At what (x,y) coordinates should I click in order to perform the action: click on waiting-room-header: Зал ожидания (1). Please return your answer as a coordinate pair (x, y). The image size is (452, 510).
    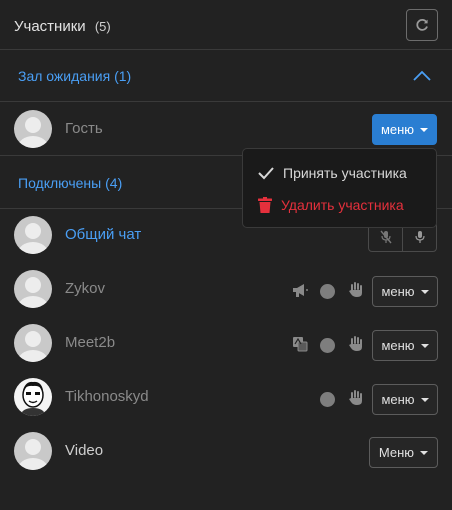
    Looking at the image, I should click on (226, 76).